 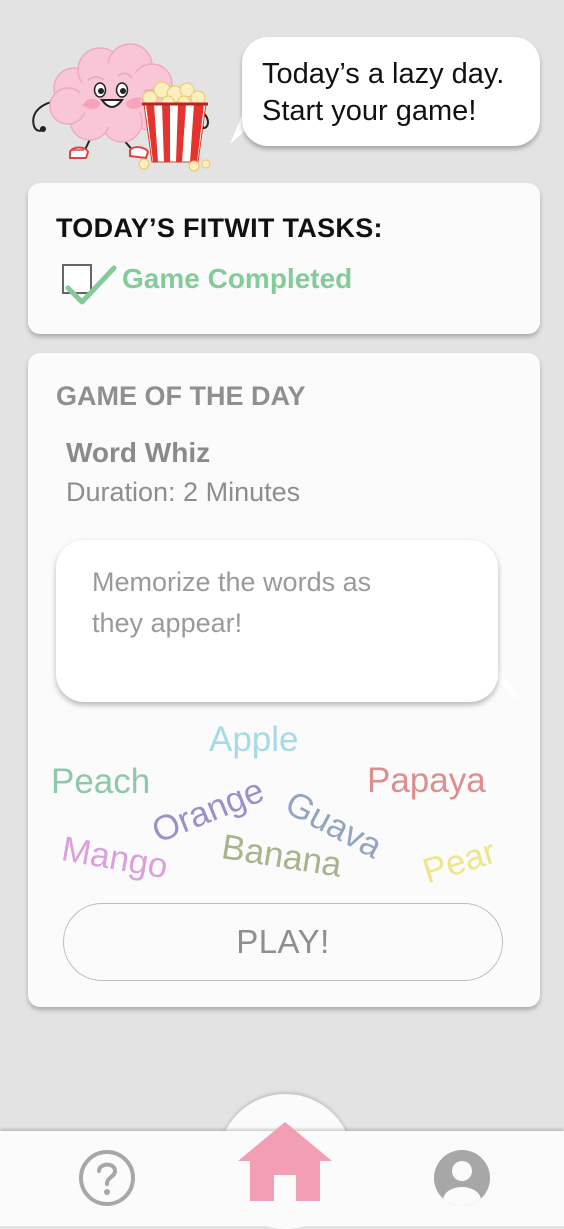 What do you see at coordinates (237, 278) in the screenshot?
I see `task-label: Game Completed` at bounding box center [237, 278].